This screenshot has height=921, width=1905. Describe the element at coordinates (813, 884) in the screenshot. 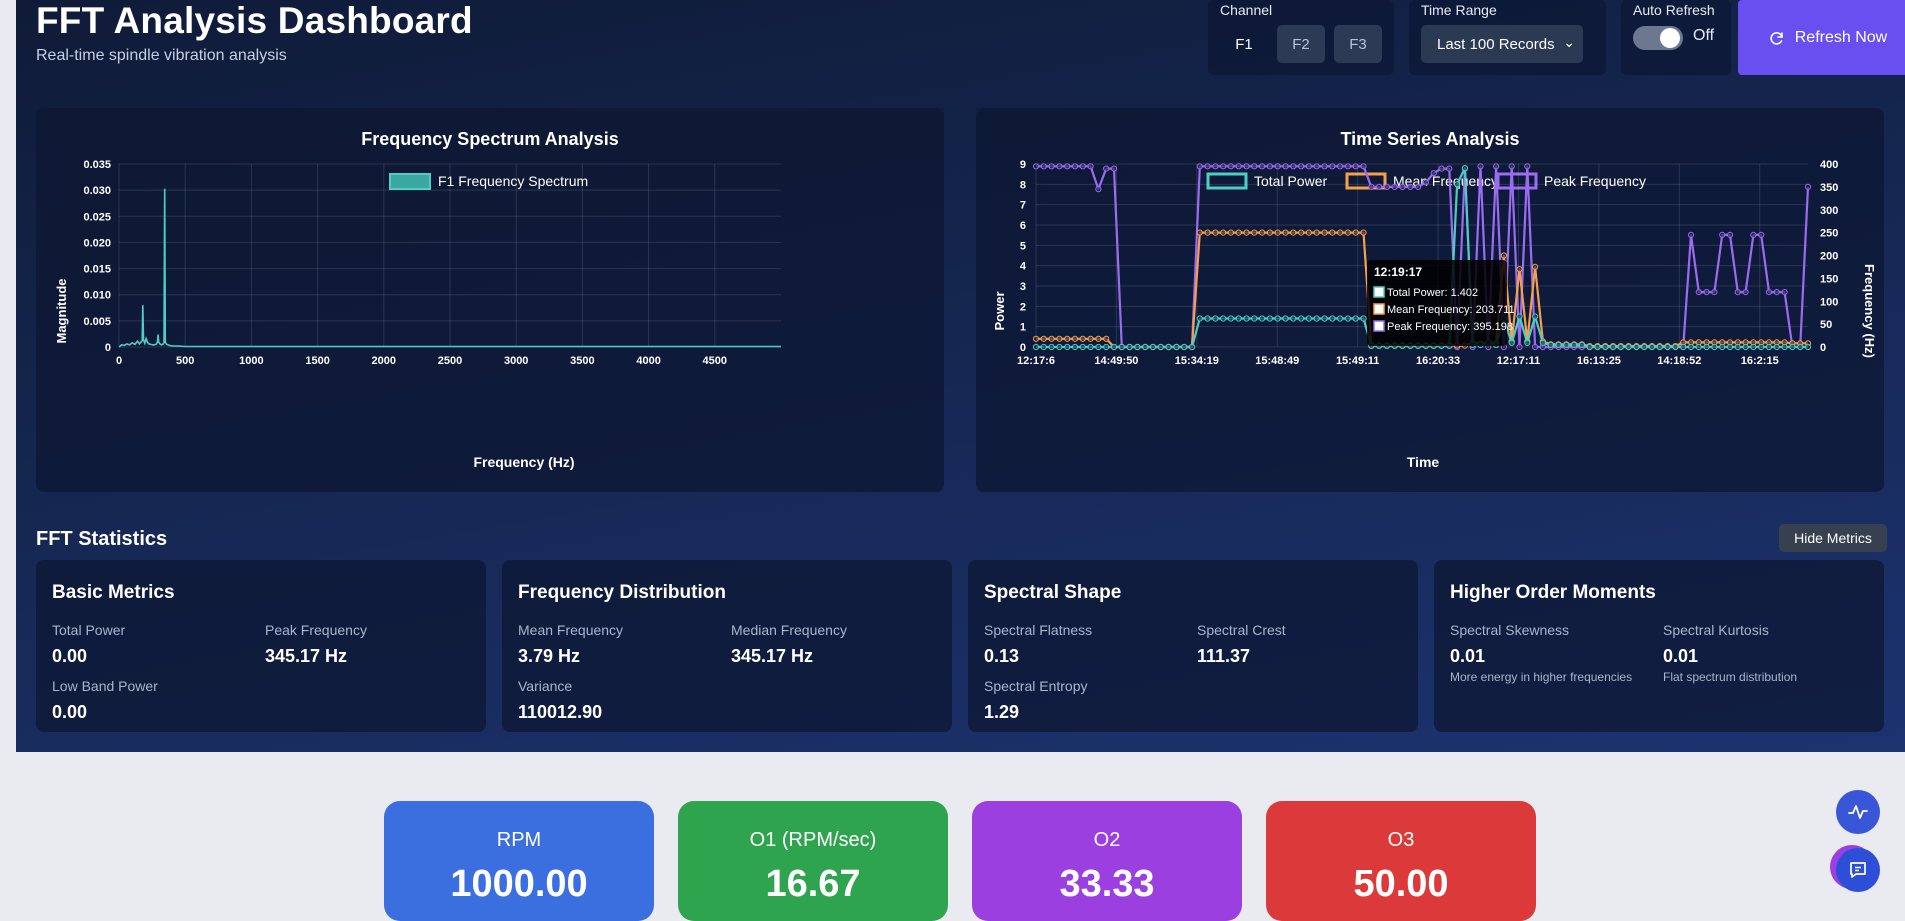

I see `tile-value: 16.67` at that location.